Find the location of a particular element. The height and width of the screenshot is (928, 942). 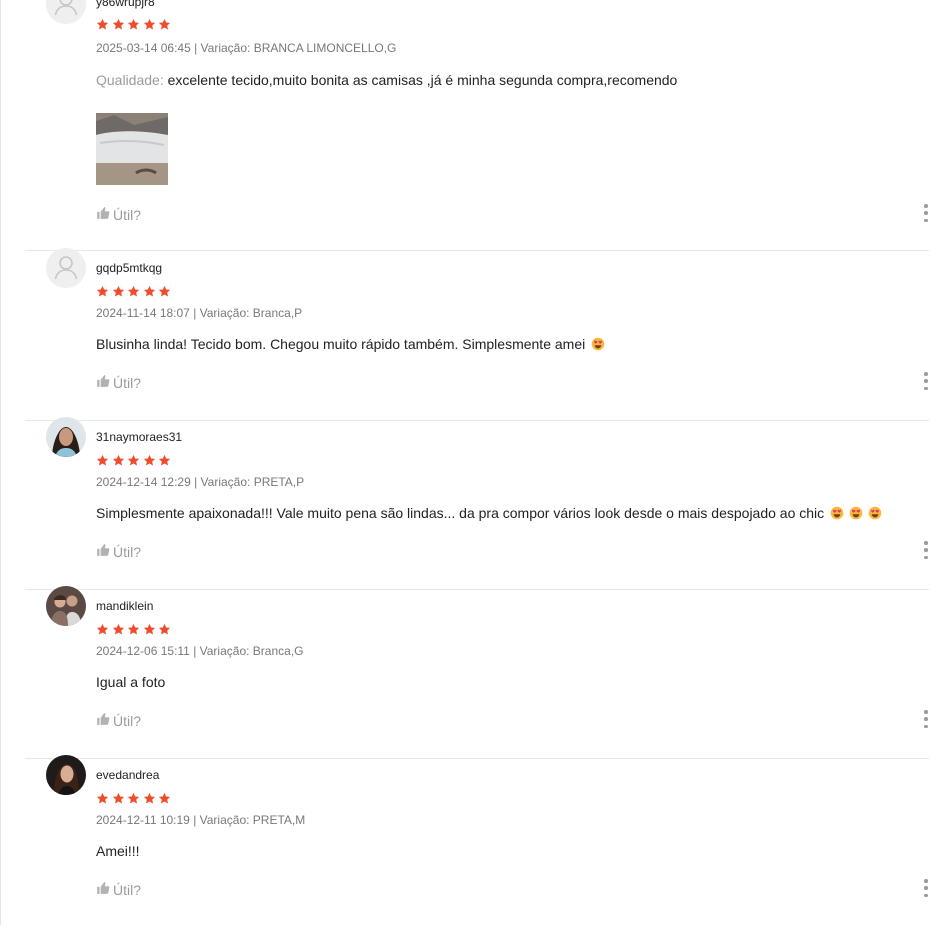

review-variation: PRETA,P is located at coordinates (279, 482).